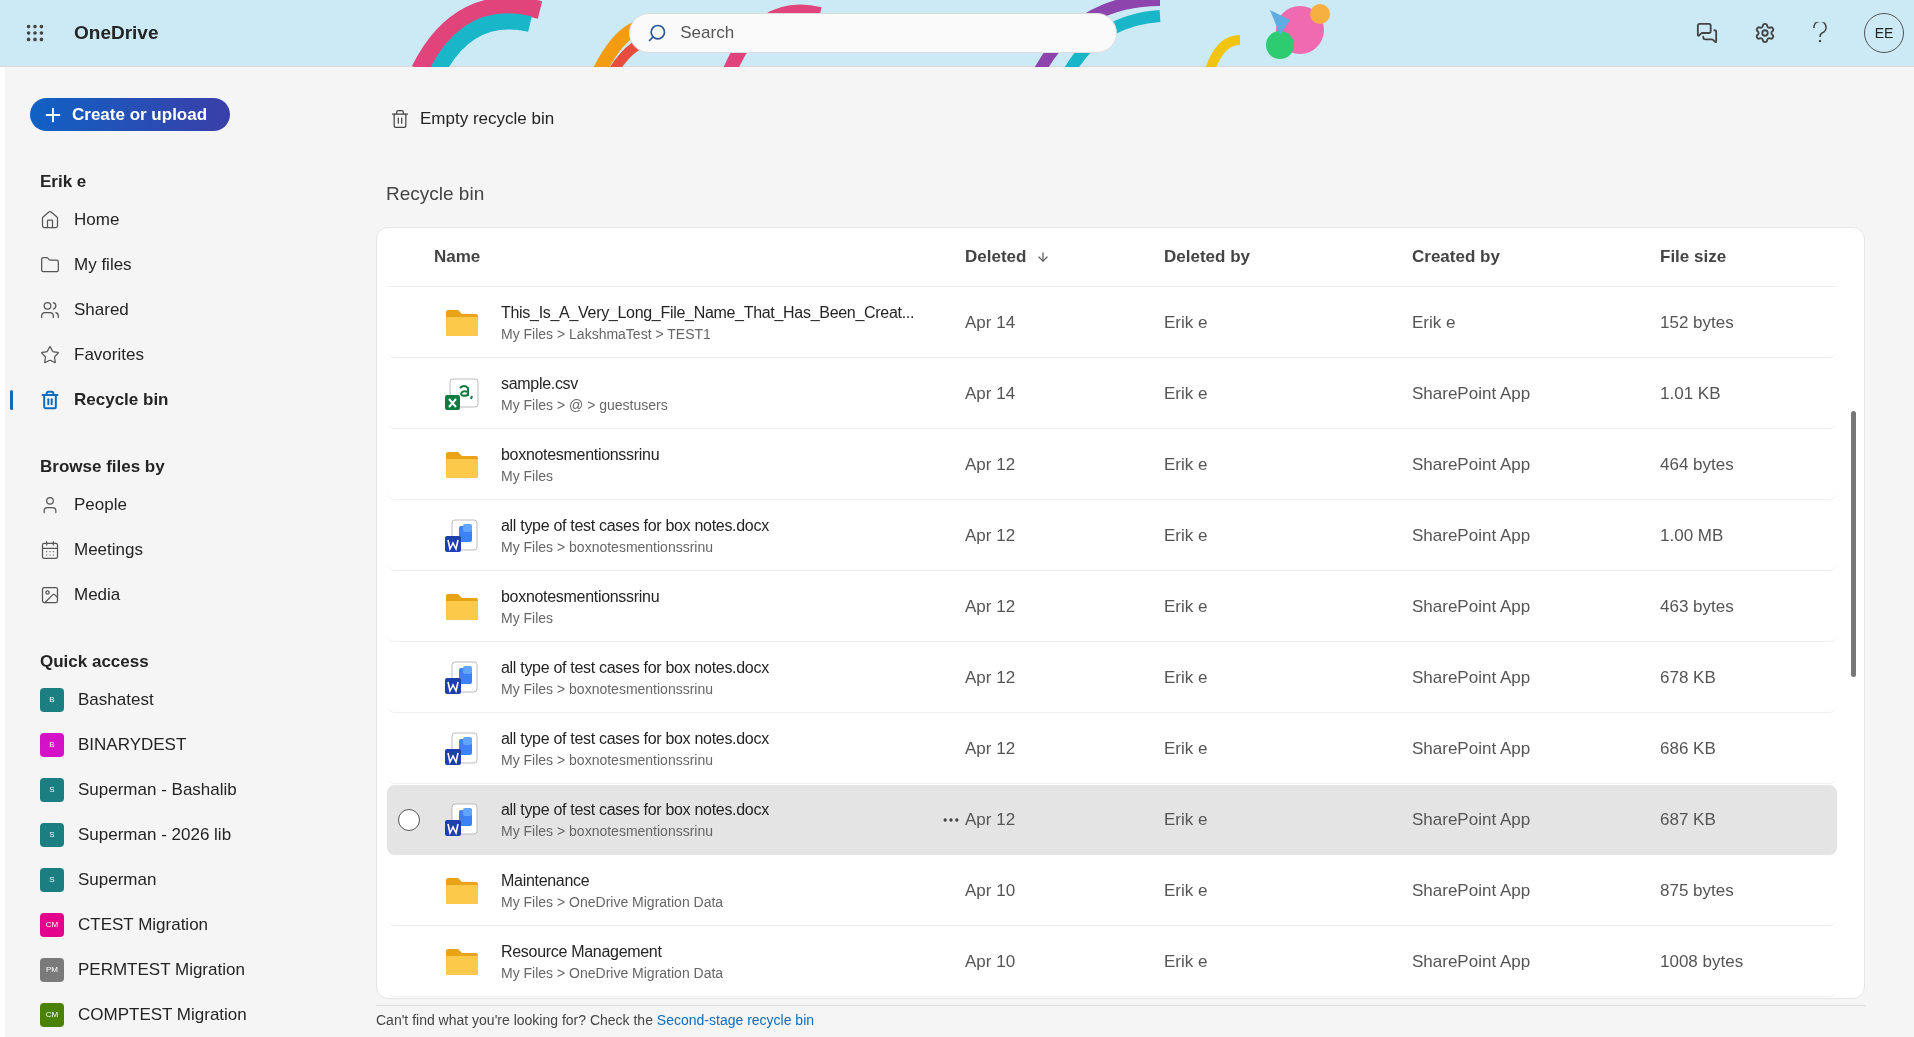 This screenshot has width=1914, height=1037. Describe the element at coordinates (52, 699) in the screenshot. I see `library-badge: B` at that location.